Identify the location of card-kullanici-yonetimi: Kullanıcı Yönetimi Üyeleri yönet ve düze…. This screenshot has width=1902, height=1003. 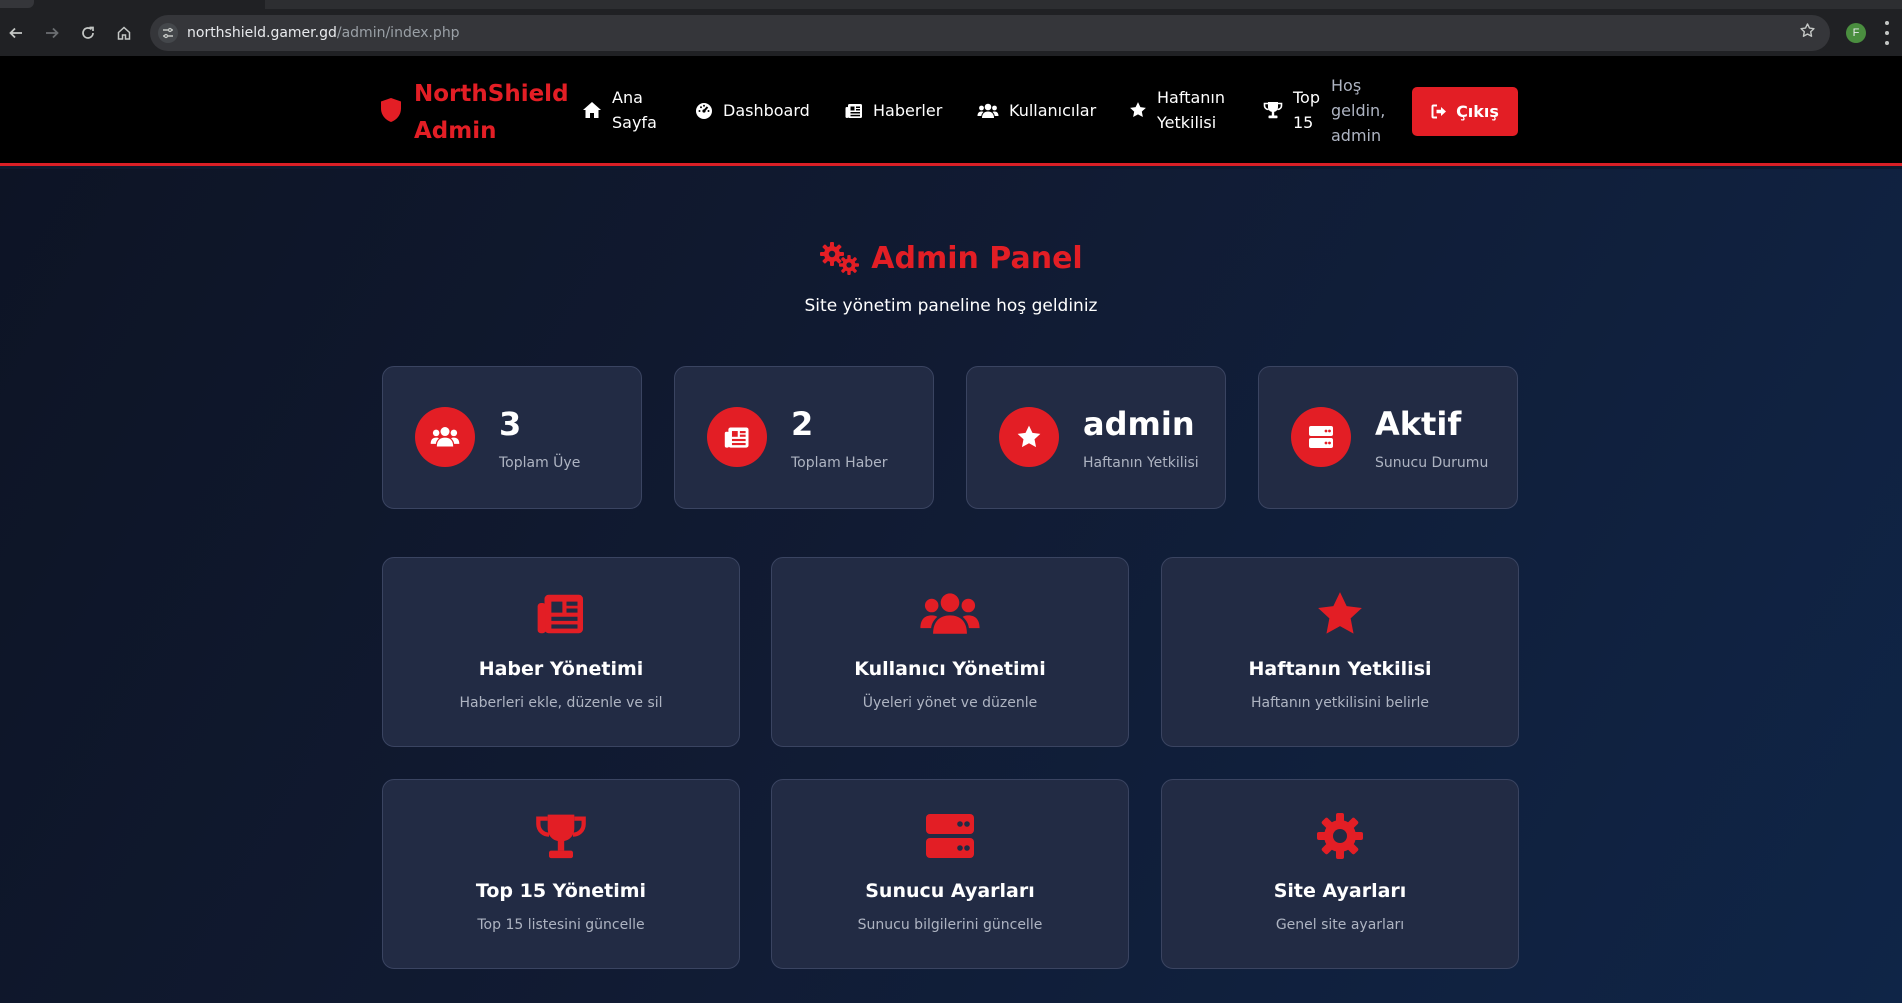
(950, 652).